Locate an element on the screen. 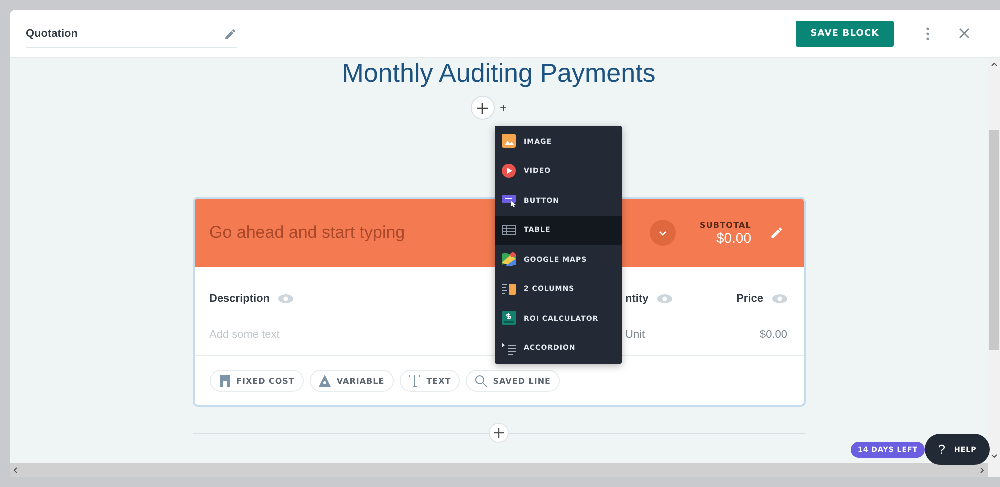 The width and height of the screenshot is (1000, 487). columns-icon is located at coordinates (509, 289).